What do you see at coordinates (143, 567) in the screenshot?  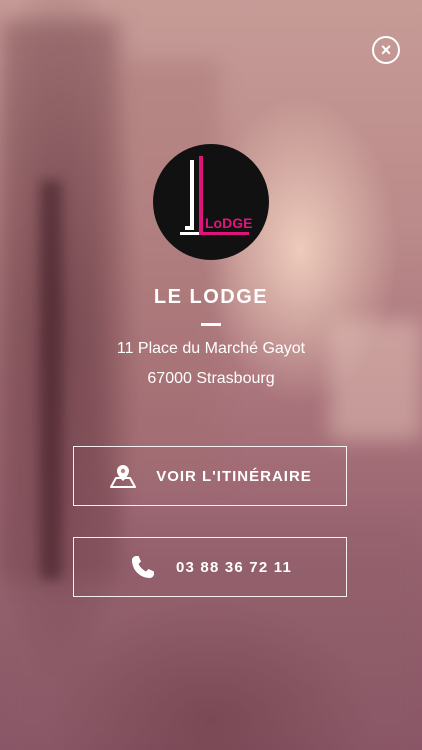 I see `phone-icon` at bounding box center [143, 567].